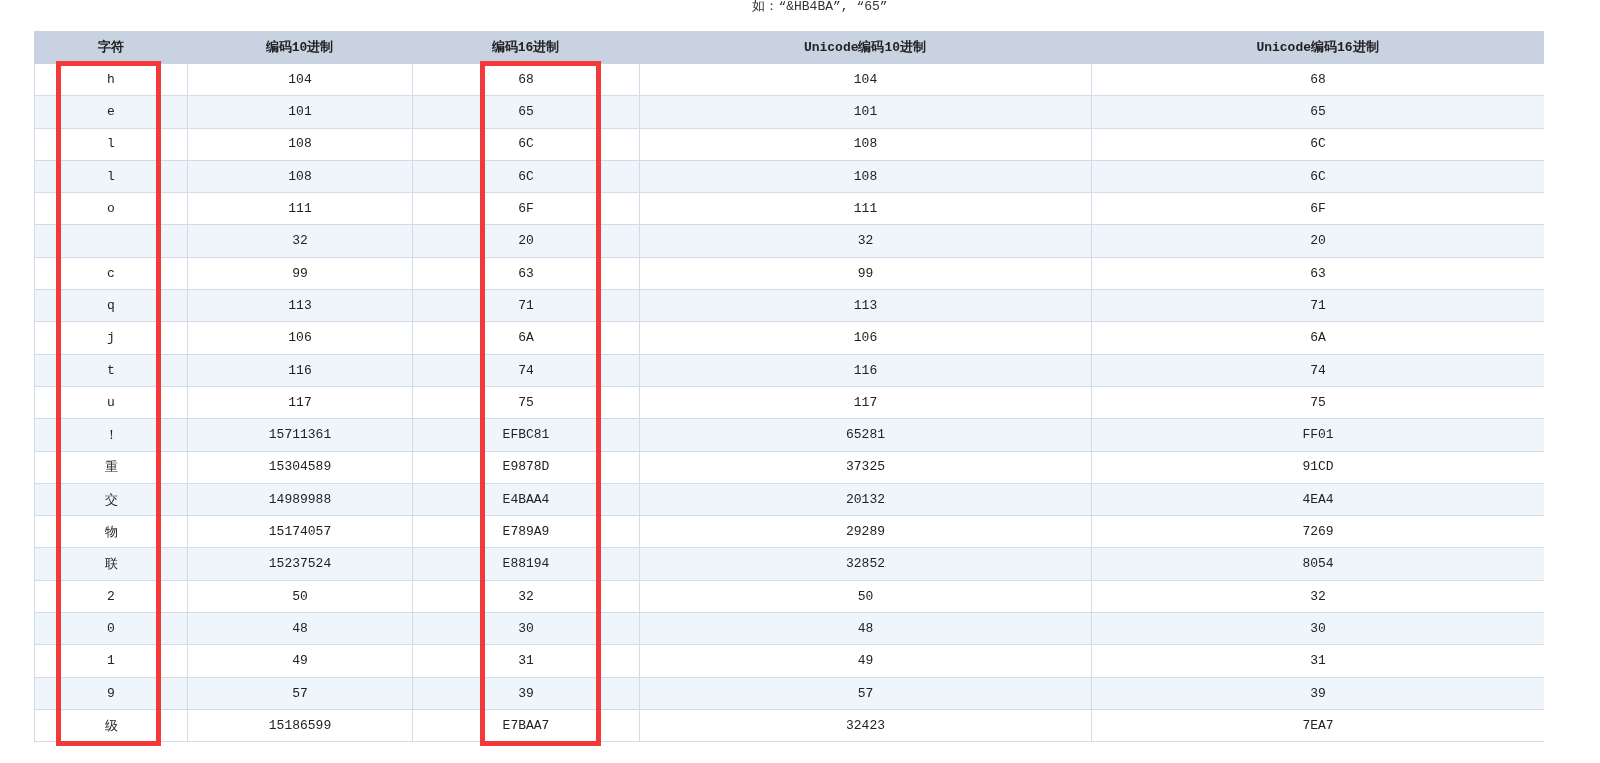 This screenshot has height=763, width=1600. Describe the element at coordinates (300, 499) in the screenshot. I see `table-cell-text: 14989988` at that location.